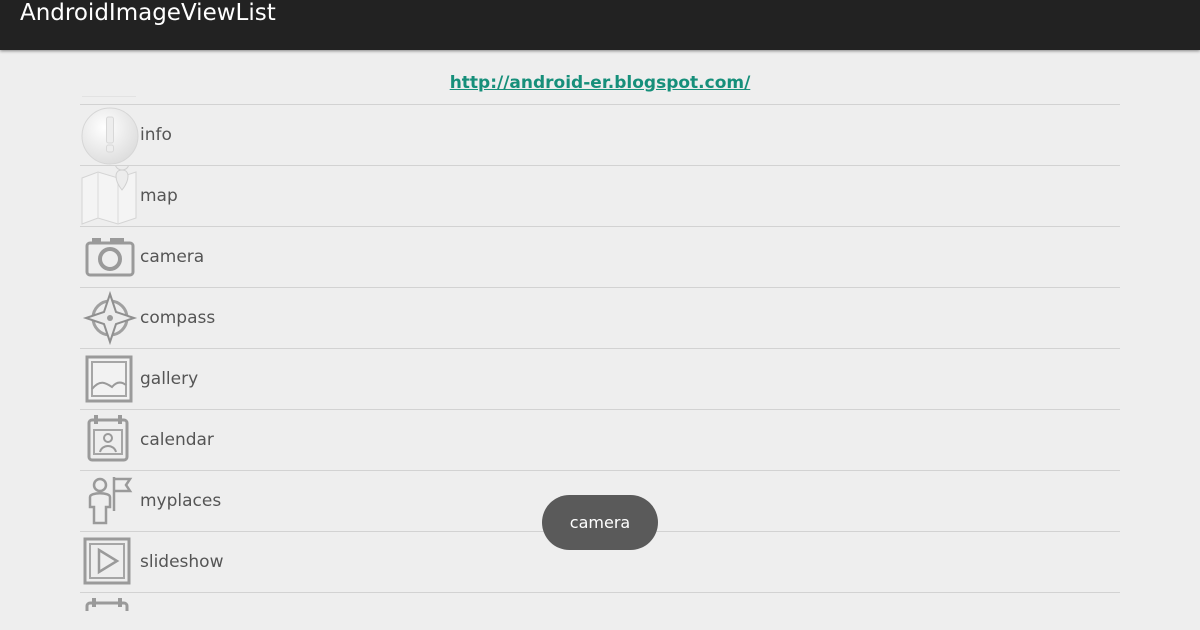 The height and width of the screenshot is (630, 1200). Describe the element at coordinates (600, 134) in the screenshot. I see `list-item: info` at that location.